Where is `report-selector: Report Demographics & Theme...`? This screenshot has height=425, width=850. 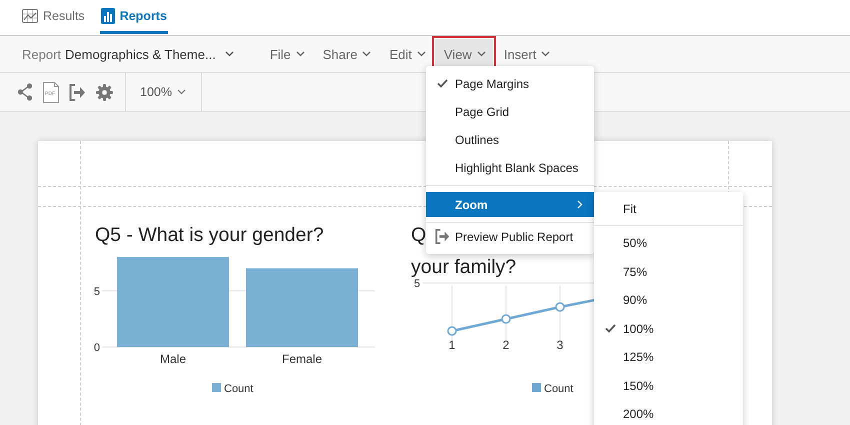
report-selector: Report Demographics & Theme... is located at coordinates (128, 54).